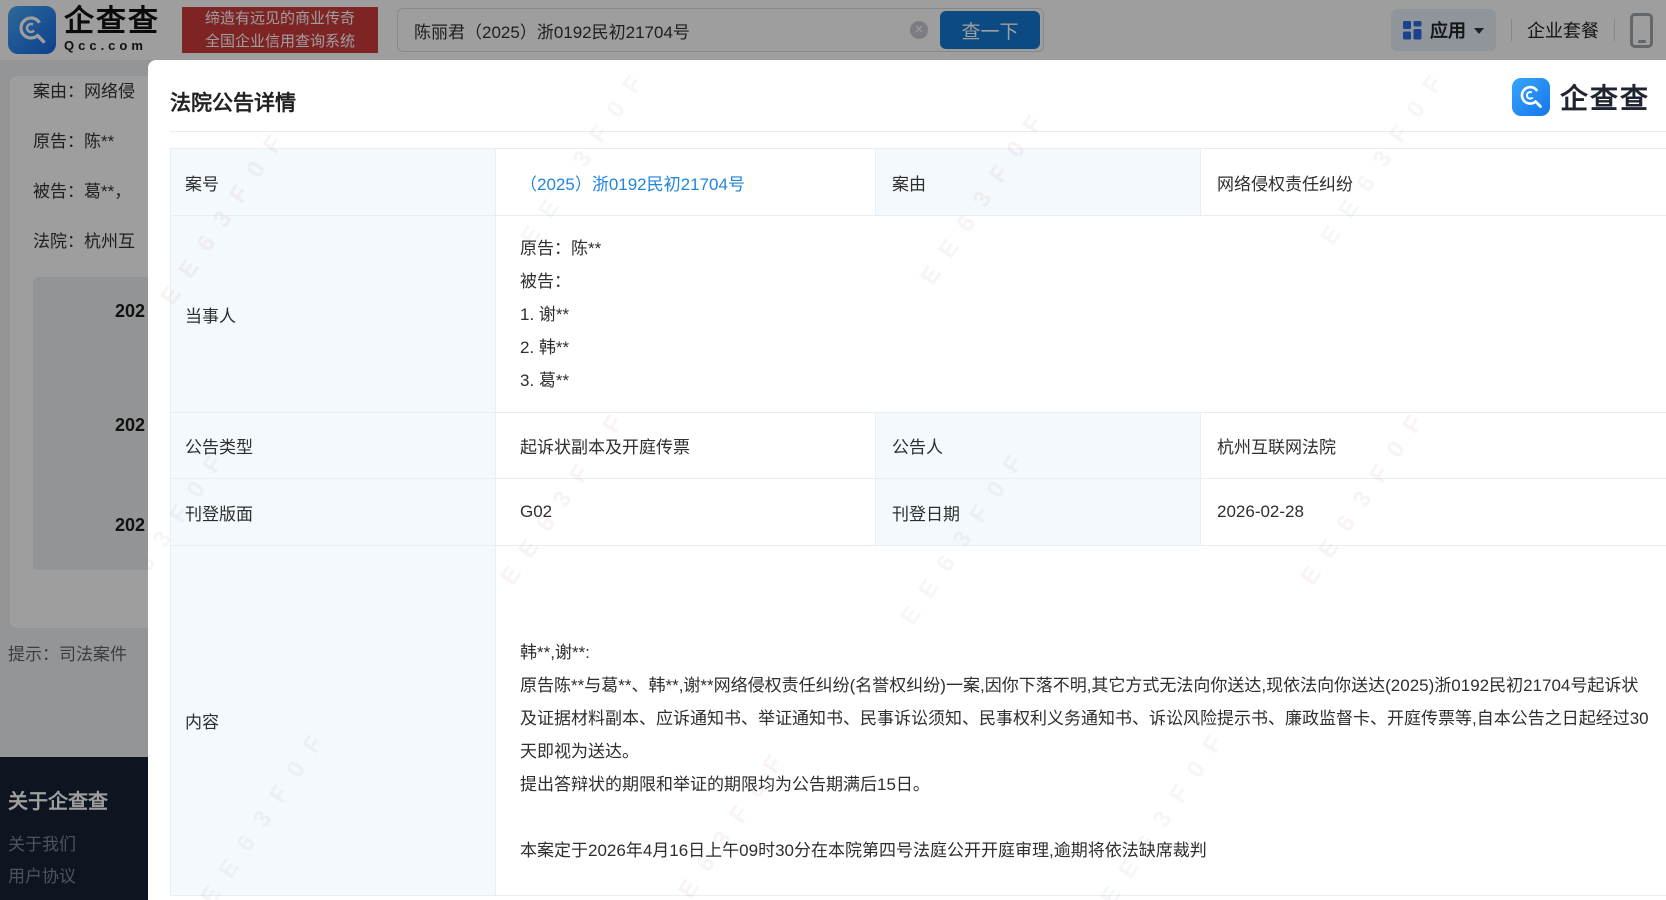 Image resolution: width=1666 pixels, height=900 pixels. I want to click on party-line: 1. 谢**, so click(545, 314).